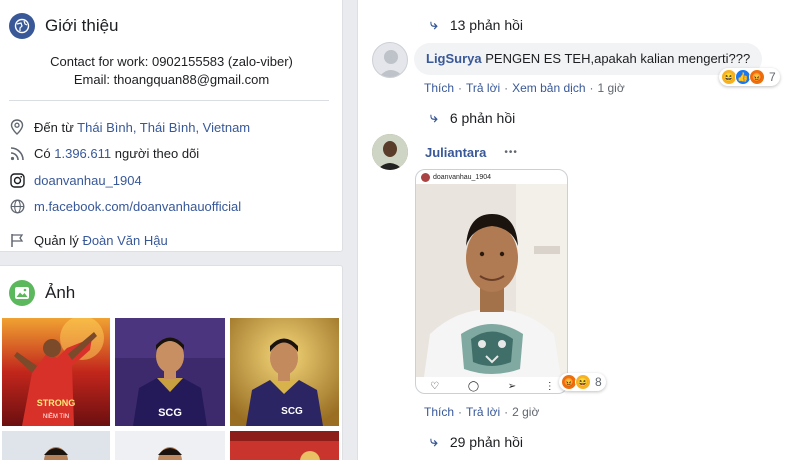 This screenshot has height=460, width=810. Describe the element at coordinates (512, 386) in the screenshot. I see `send-icon: ➢` at that location.